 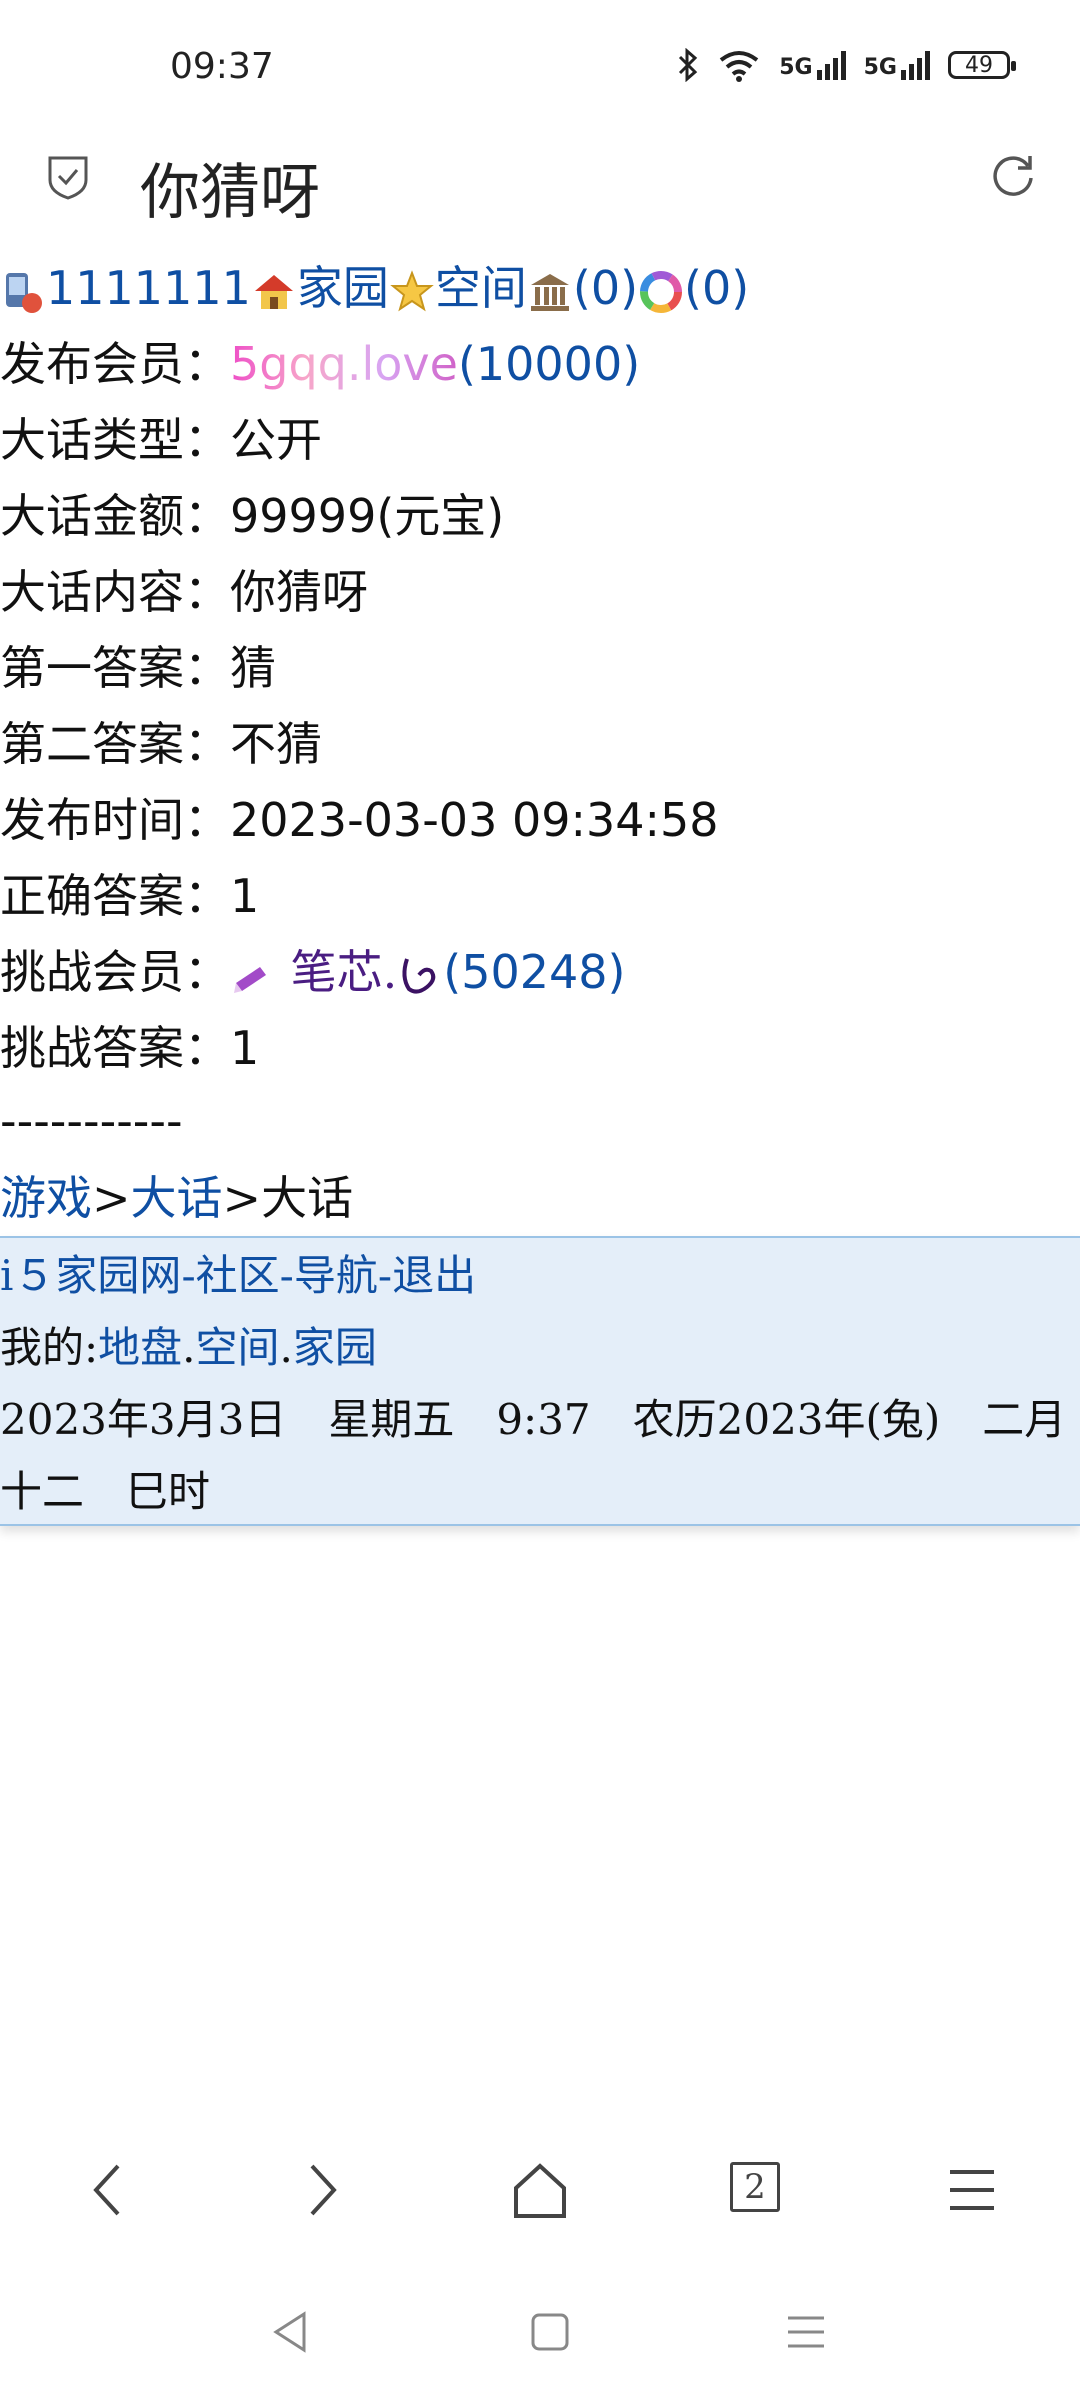 I want to click on browser-nav-bar: 2, so click(x=540, y=2200).